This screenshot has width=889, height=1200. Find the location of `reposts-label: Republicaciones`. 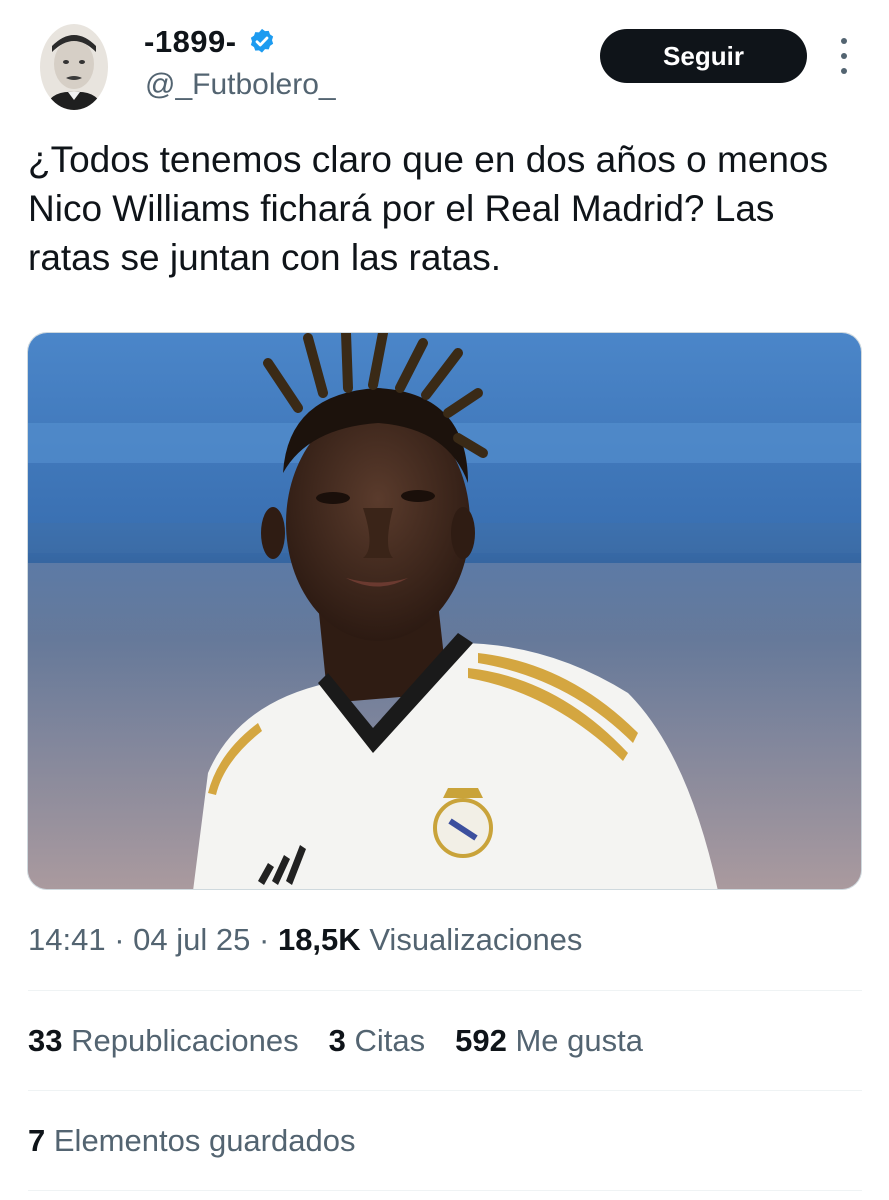

reposts-label: Republicaciones is located at coordinates (185, 1040).